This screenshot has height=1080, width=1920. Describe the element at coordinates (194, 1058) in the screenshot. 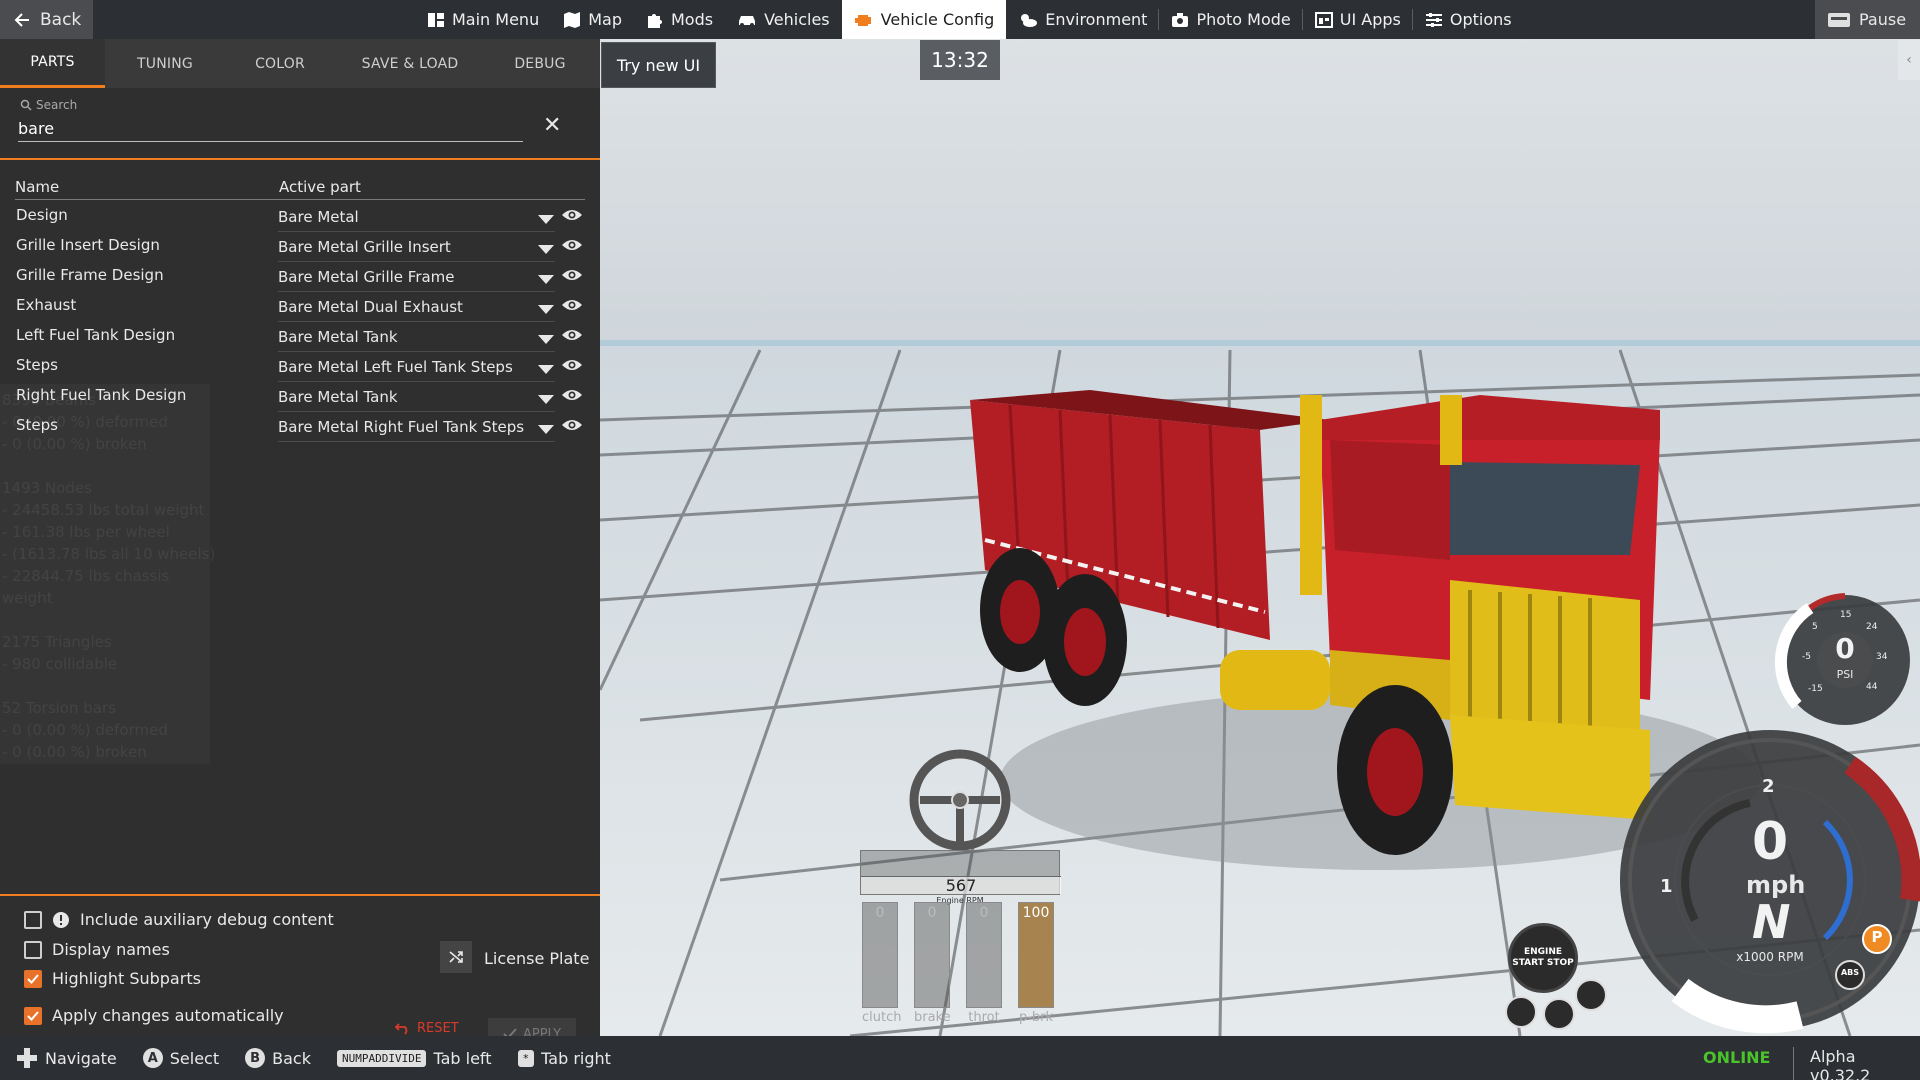

I see `hint-label: Select` at that location.